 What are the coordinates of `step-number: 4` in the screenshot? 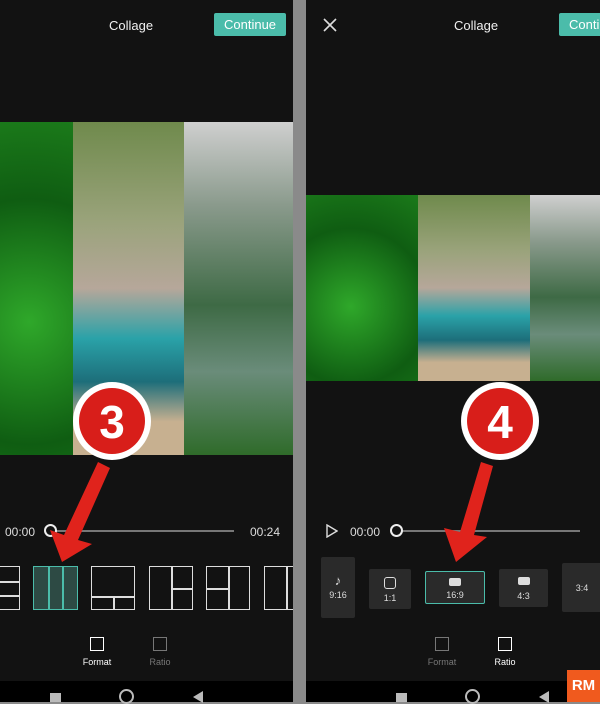 It's located at (500, 422).